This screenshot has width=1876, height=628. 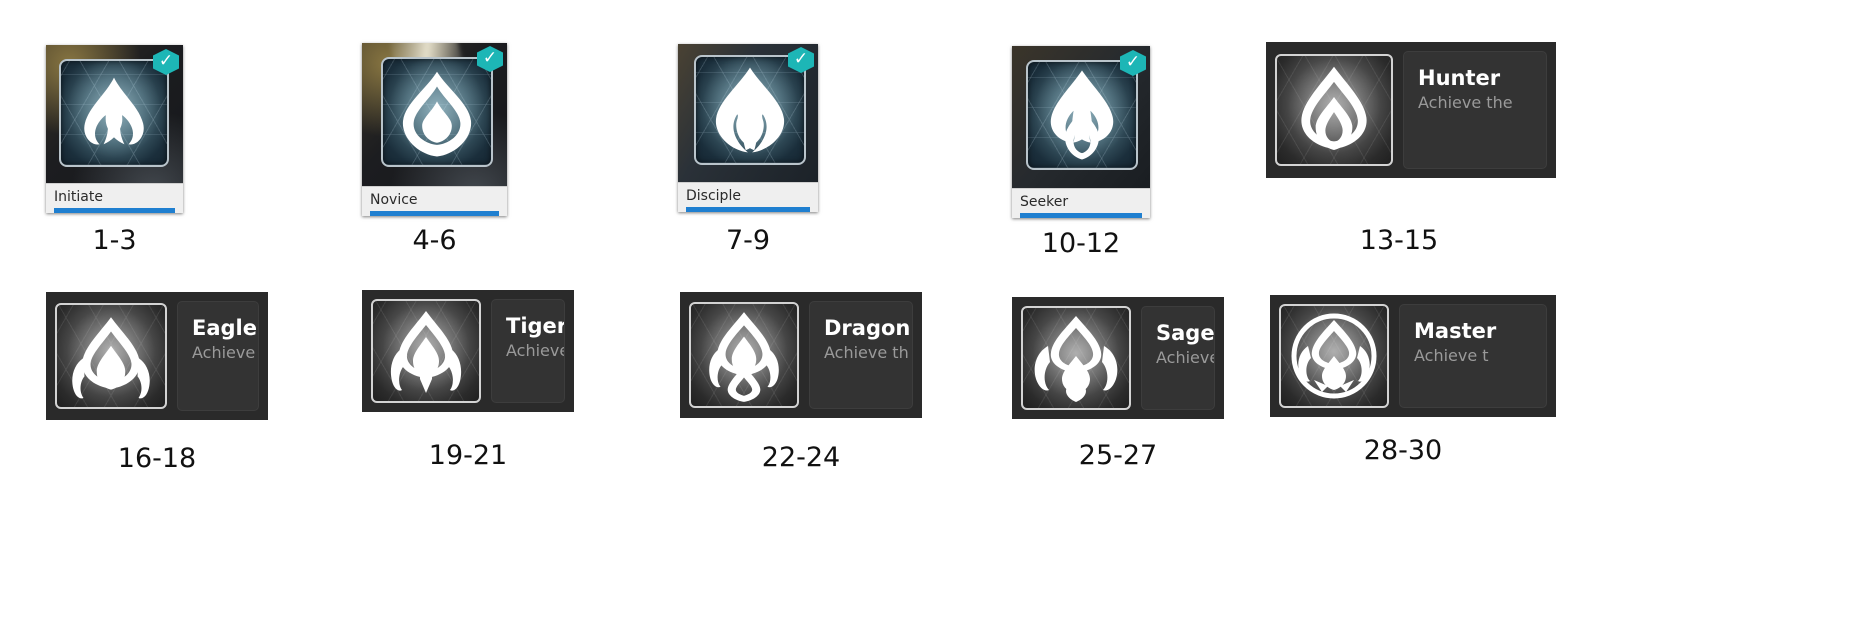 I want to click on sigil-art-hunter, so click(x=1334, y=110).